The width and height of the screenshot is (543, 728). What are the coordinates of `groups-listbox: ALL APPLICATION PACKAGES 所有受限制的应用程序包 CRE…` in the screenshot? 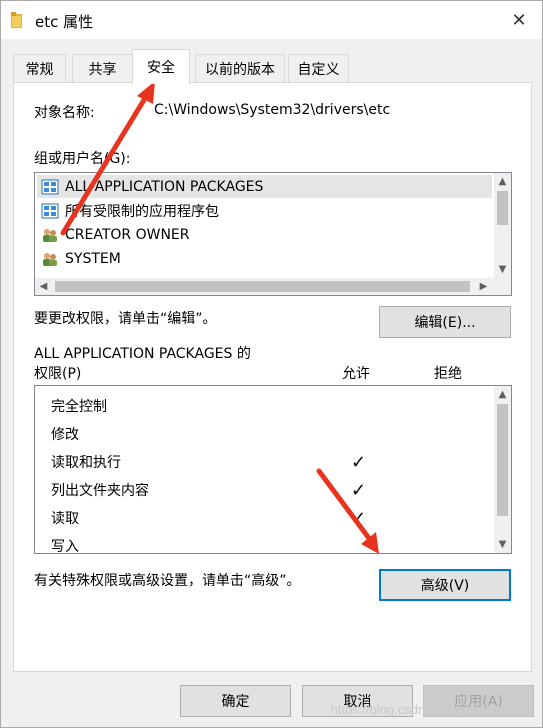 It's located at (273, 234).